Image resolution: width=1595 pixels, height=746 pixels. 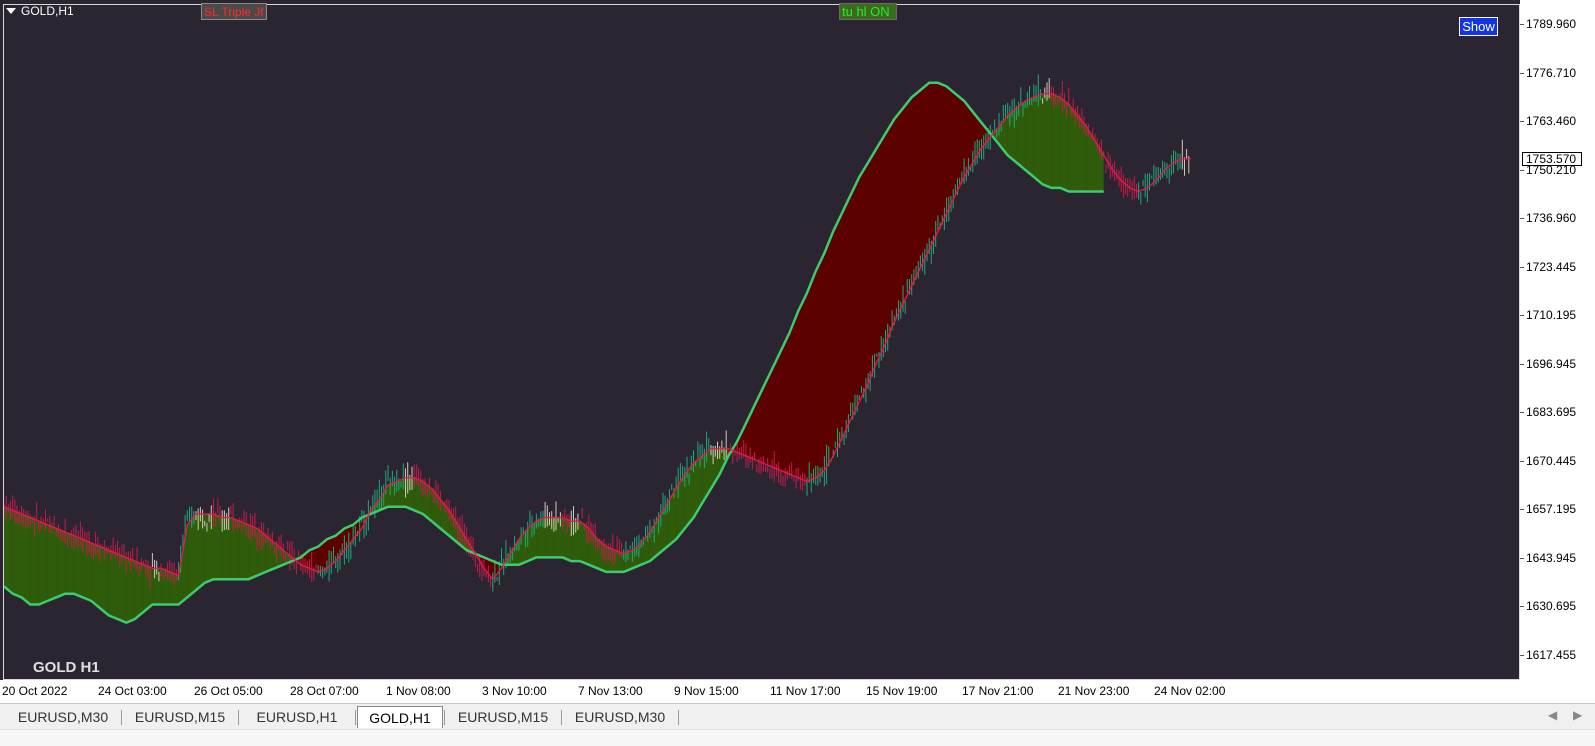 I want to click on price-tick-label: 1617.455, so click(x=1551, y=654).